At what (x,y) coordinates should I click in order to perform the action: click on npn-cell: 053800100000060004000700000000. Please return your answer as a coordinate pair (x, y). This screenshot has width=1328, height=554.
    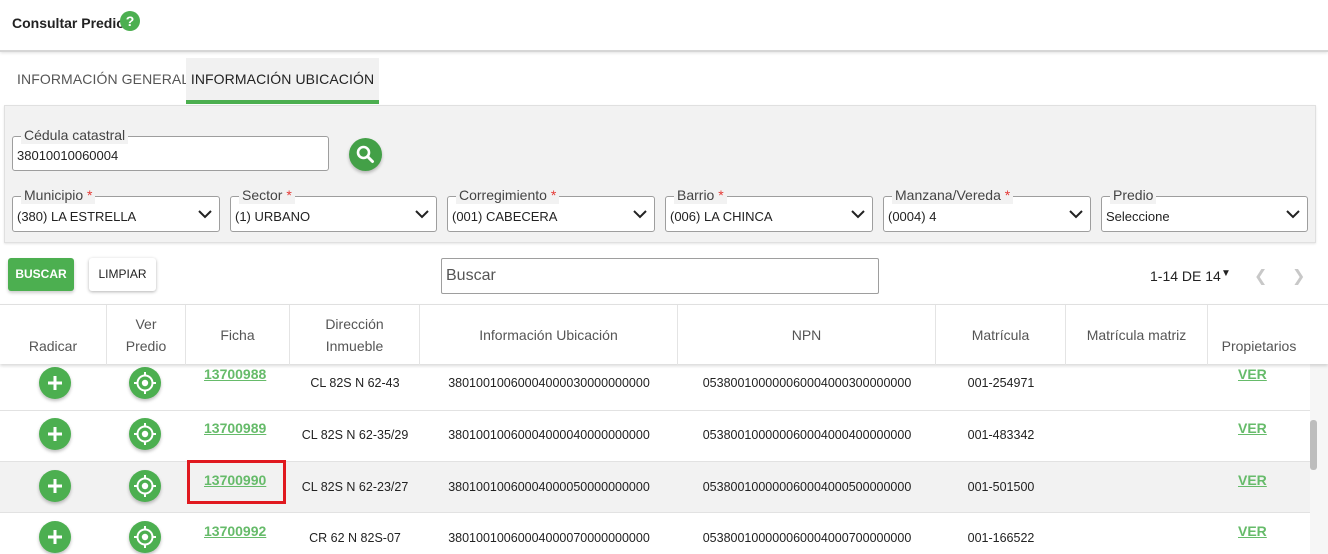
    Looking at the image, I should click on (807, 538).